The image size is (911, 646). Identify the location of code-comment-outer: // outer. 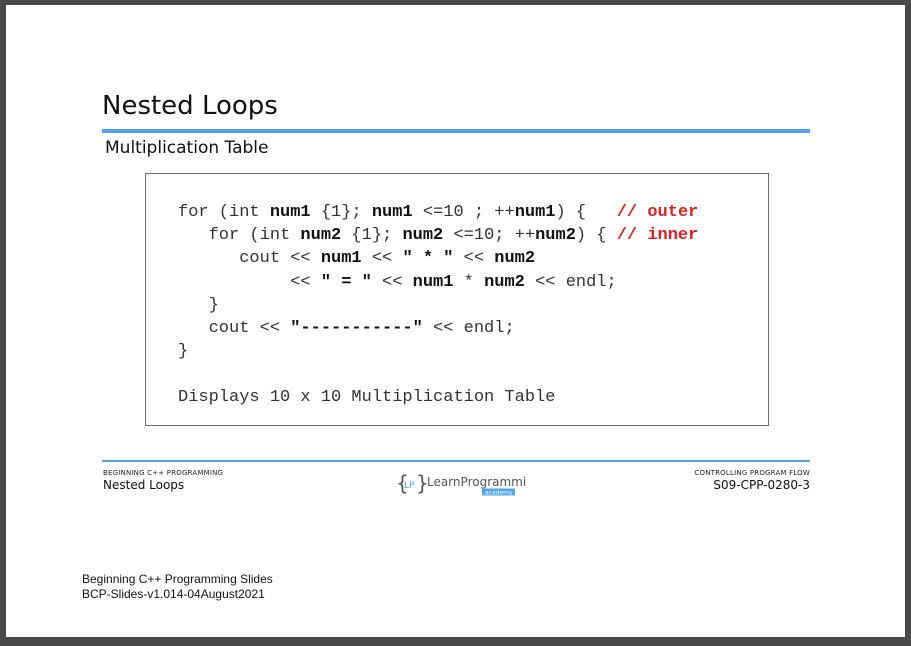
(657, 212).